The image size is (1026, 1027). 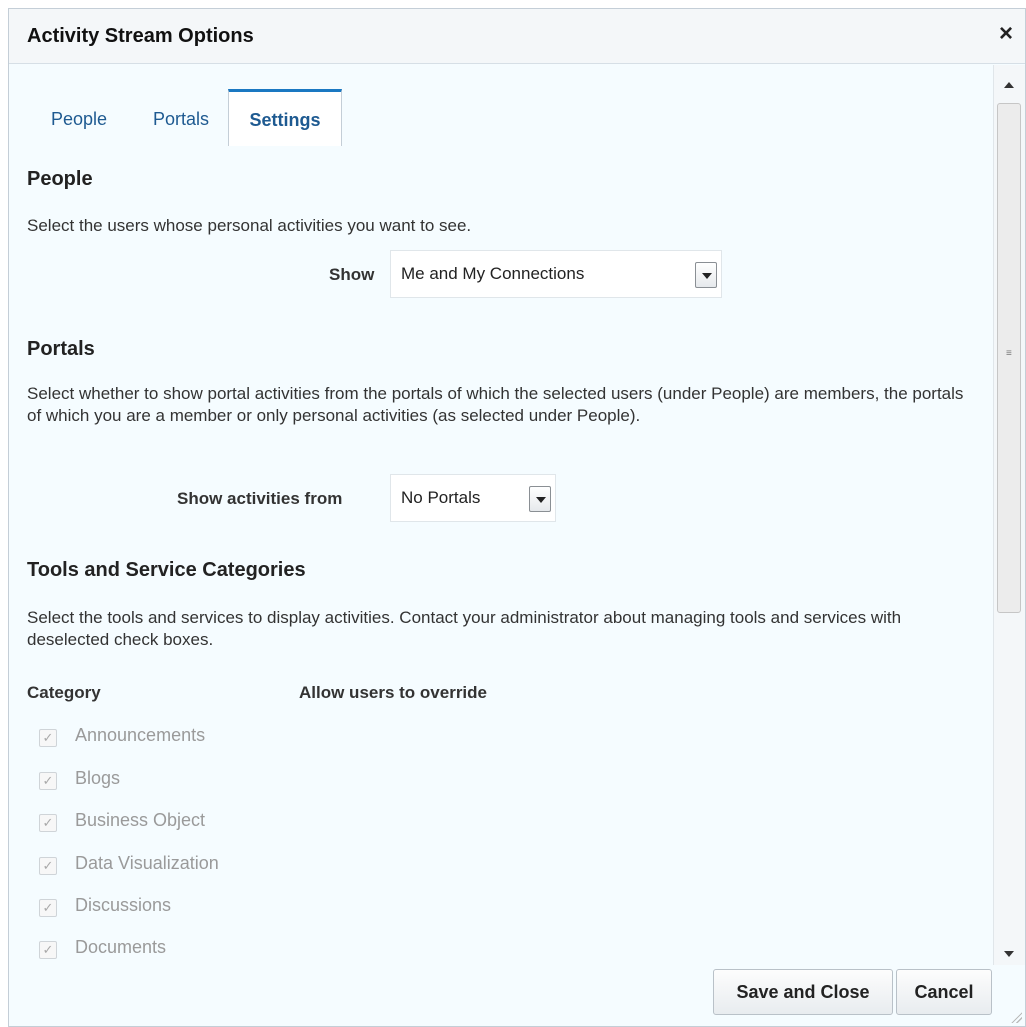 I want to click on dialog-titlebar: Activity Stream Options ×, so click(x=517, y=36).